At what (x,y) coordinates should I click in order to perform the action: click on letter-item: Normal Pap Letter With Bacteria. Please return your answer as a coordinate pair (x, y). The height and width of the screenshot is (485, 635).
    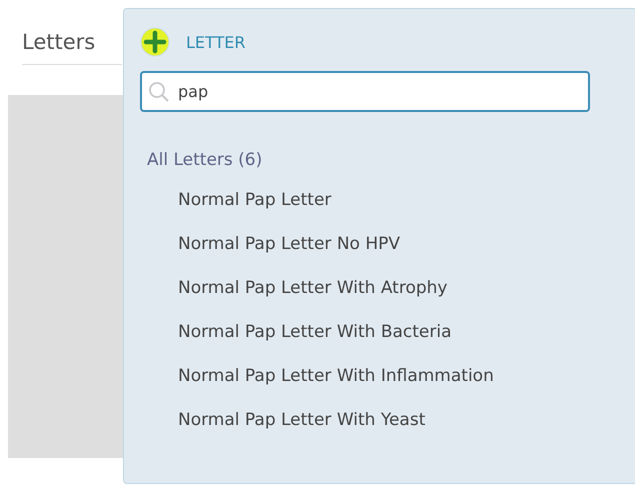
    Looking at the image, I should click on (402, 332).